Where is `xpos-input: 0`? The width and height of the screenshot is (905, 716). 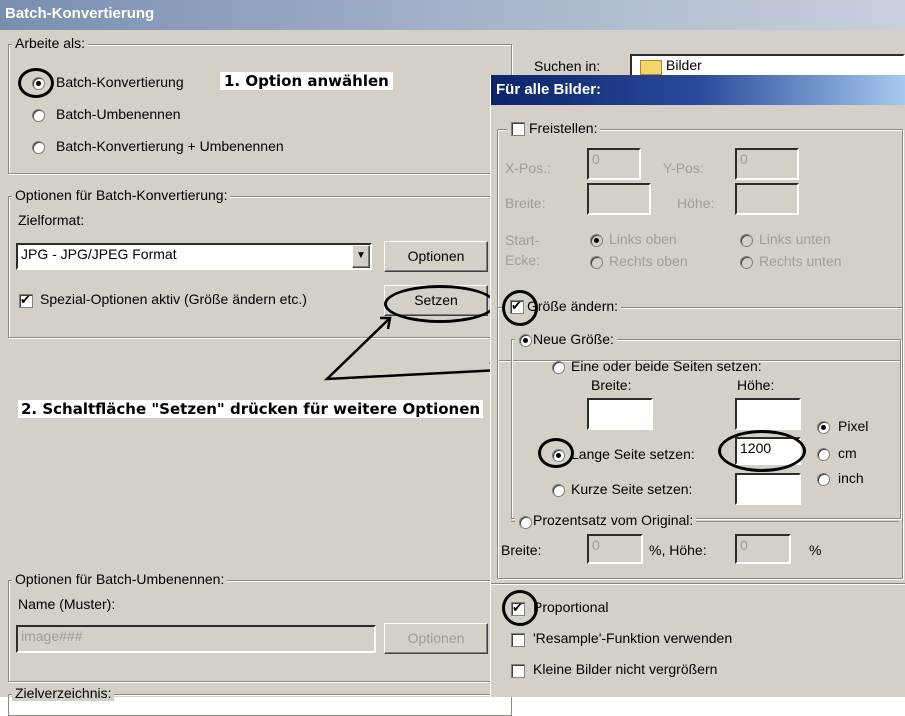
xpos-input: 0 is located at coordinates (614, 164).